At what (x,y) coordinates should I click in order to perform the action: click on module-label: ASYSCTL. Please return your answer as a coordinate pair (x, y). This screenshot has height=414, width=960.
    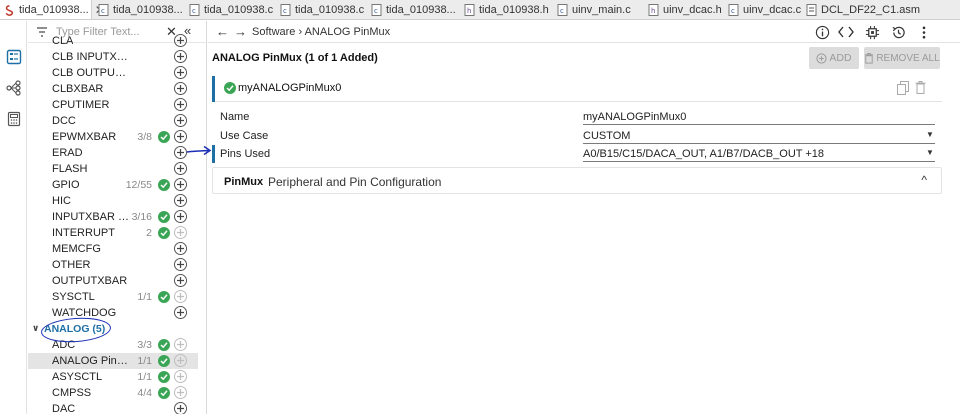
    Looking at the image, I should click on (77, 377).